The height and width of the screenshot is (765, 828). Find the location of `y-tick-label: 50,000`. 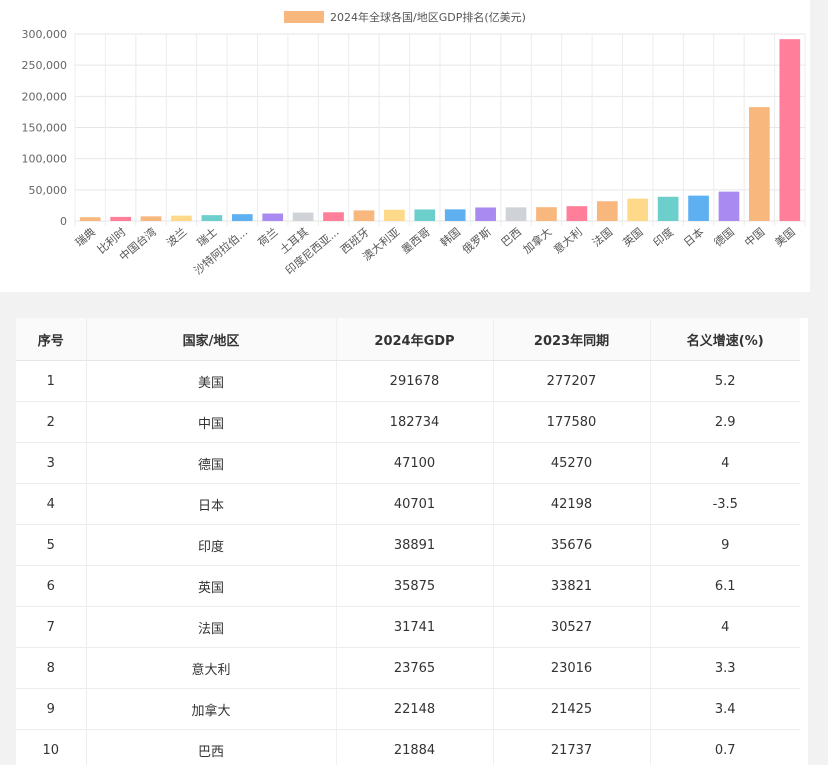

y-tick-label: 50,000 is located at coordinates (48, 190).